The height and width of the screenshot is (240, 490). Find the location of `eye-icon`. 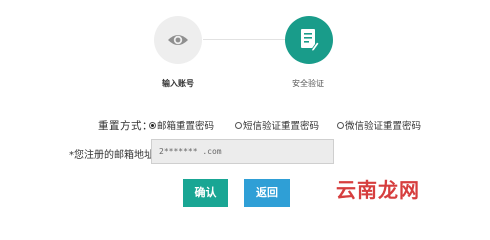

eye-icon is located at coordinates (178, 40).